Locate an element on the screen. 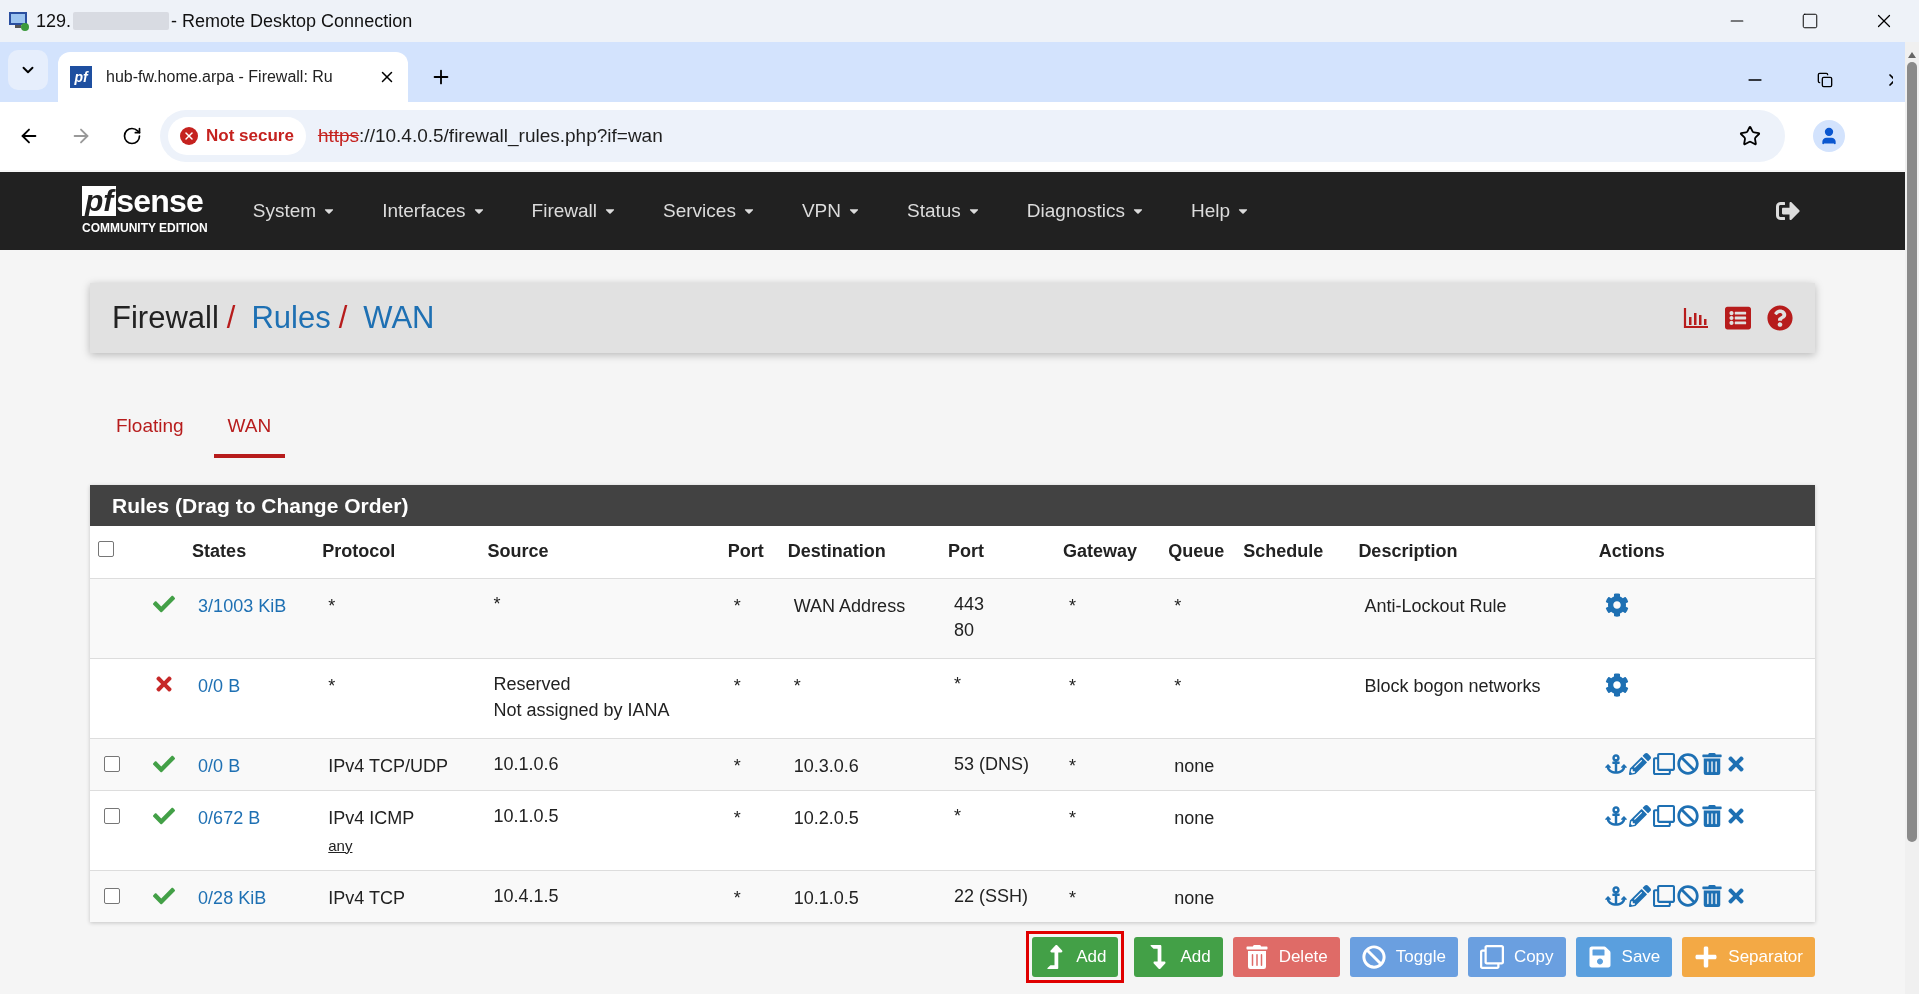 This screenshot has height=994, width=1919. reload-icon is located at coordinates (132, 136).